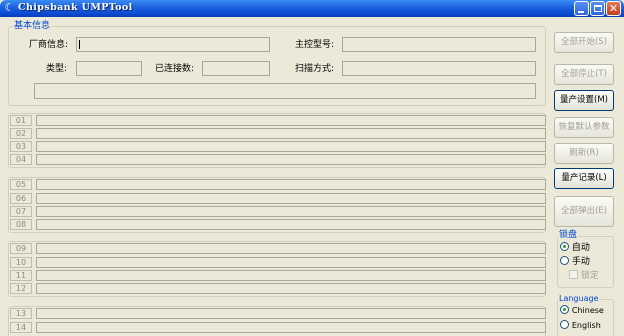 The width and height of the screenshot is (624, 336). I want to click on close-button: ✕, so click(613, 8).